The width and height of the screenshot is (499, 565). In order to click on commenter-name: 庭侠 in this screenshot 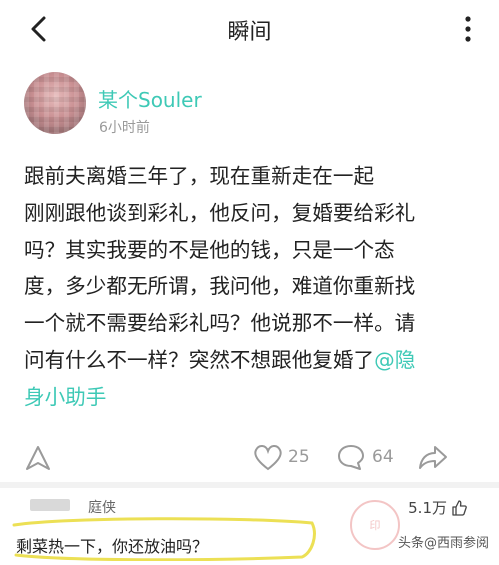, I will do `click(102, 507)`.